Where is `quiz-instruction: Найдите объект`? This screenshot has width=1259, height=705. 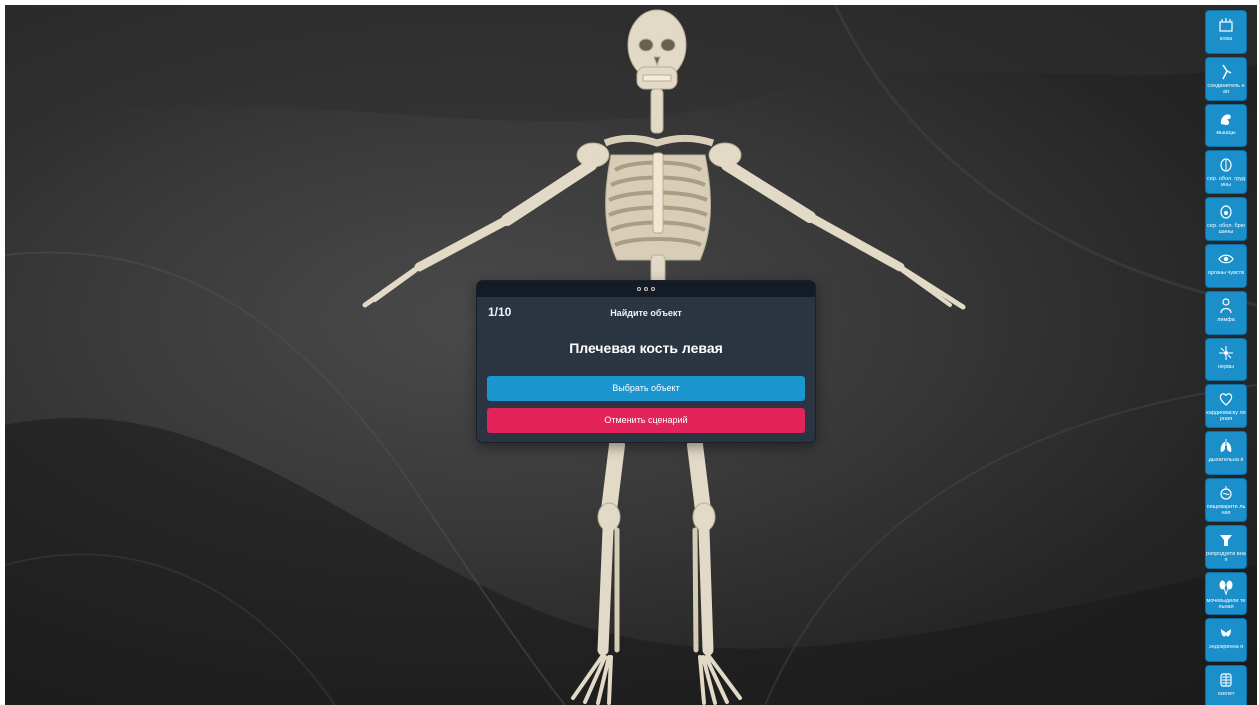 quiz-instruction: Найдите объект is located at coordinates (646, 313).